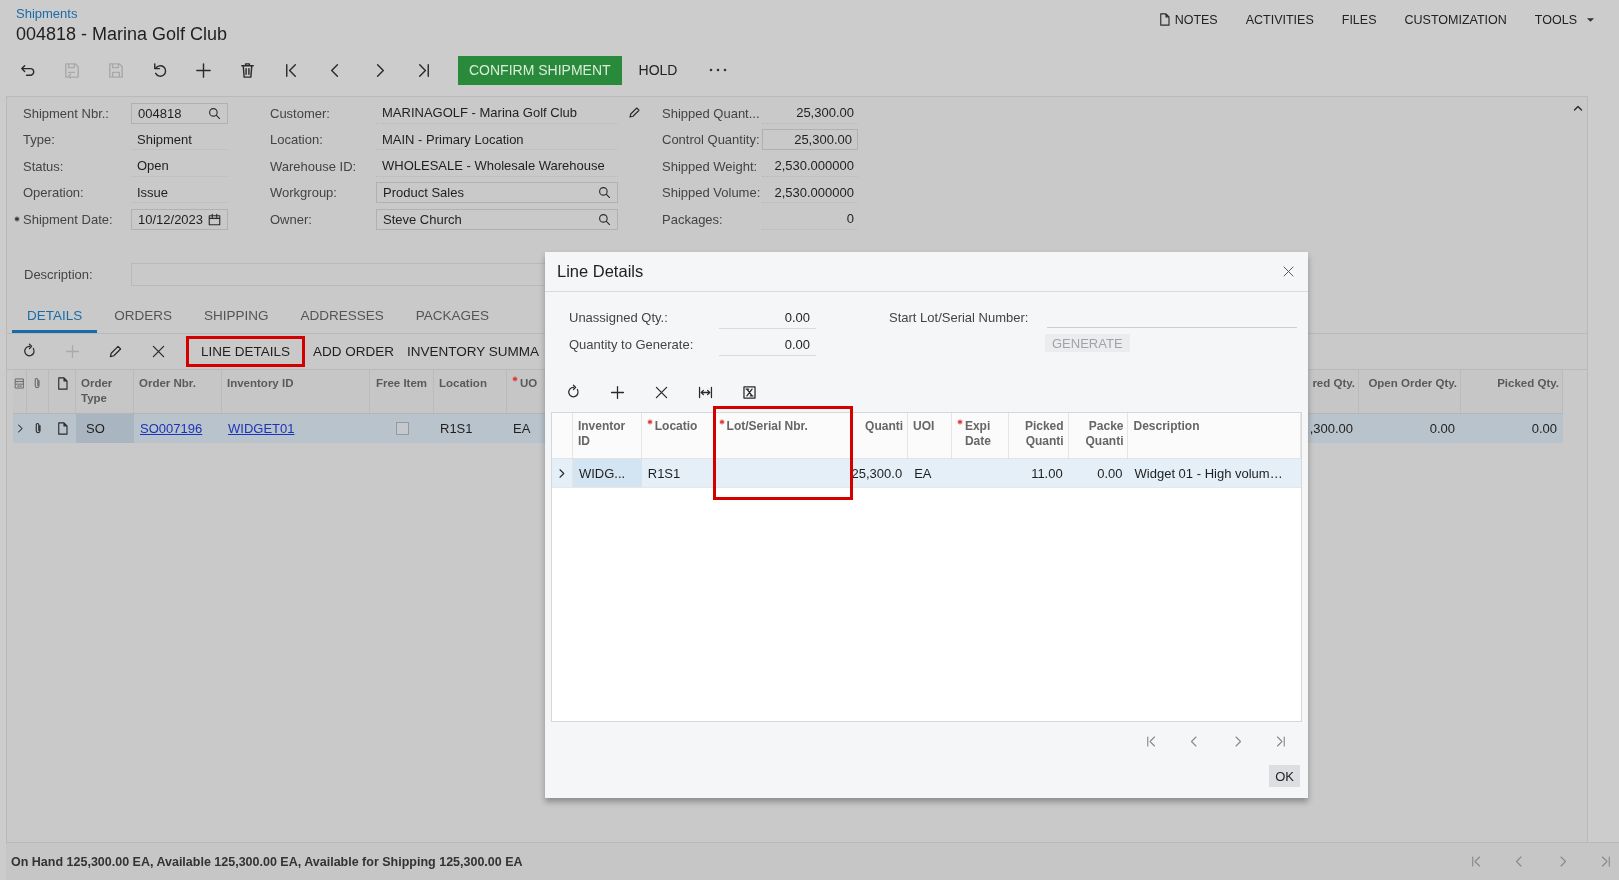 The image size is (1619, 880). Describe the element at coordinates (711, 140) in the screenshot. I see `field-label: Control Quantity:` at that location.